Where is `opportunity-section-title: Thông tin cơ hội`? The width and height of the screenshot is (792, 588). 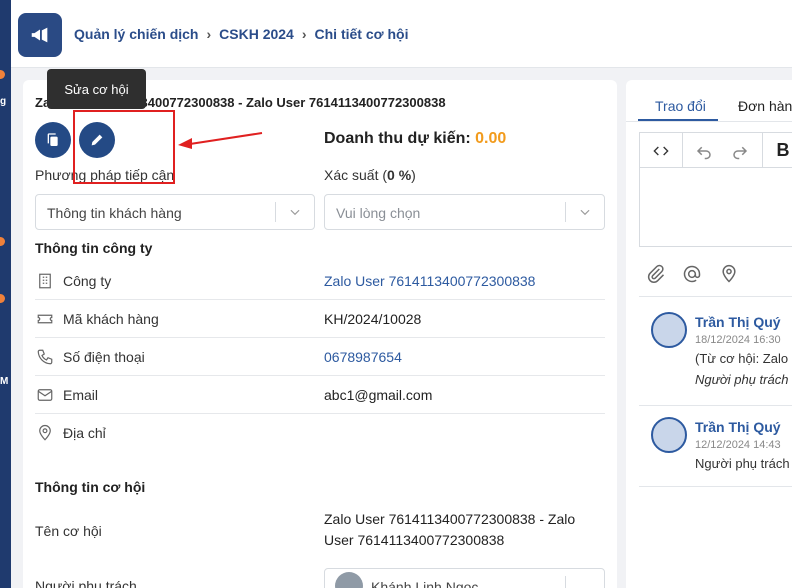 opportunity-section-title: Thông tin cơ hội is located at coordinates (90, 487).